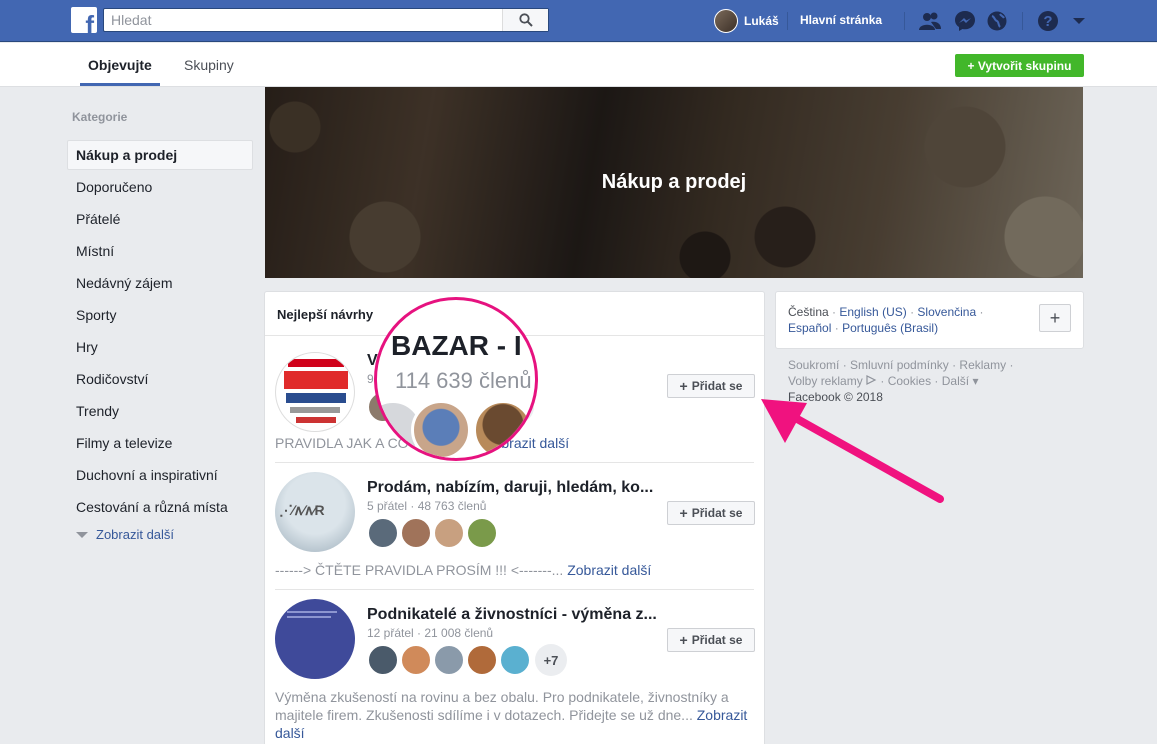 Image resolution: width=1157 pixels, height=744 pixels. Describe the element at coordinates (84, 20) in the screenshot. I see `facebook-logo-icon: f` at that location.